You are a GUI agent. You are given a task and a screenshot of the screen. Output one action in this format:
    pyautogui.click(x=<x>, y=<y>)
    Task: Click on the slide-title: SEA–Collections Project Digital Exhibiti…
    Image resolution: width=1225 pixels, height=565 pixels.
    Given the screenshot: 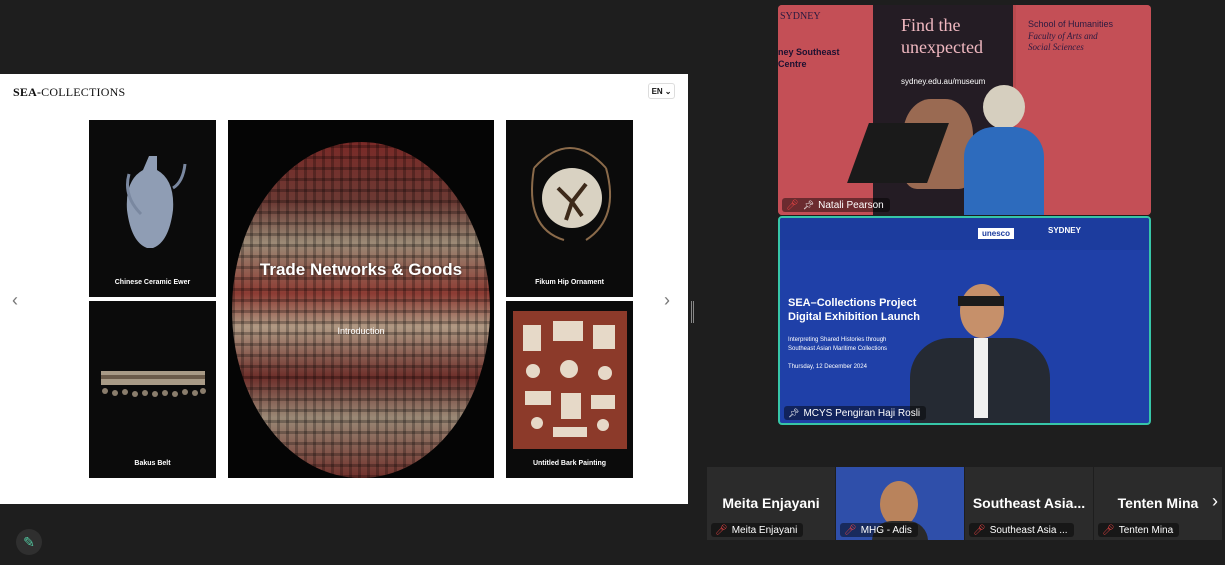 What is the action you would take?
    pyautogui.click(x=854, y=310)
    